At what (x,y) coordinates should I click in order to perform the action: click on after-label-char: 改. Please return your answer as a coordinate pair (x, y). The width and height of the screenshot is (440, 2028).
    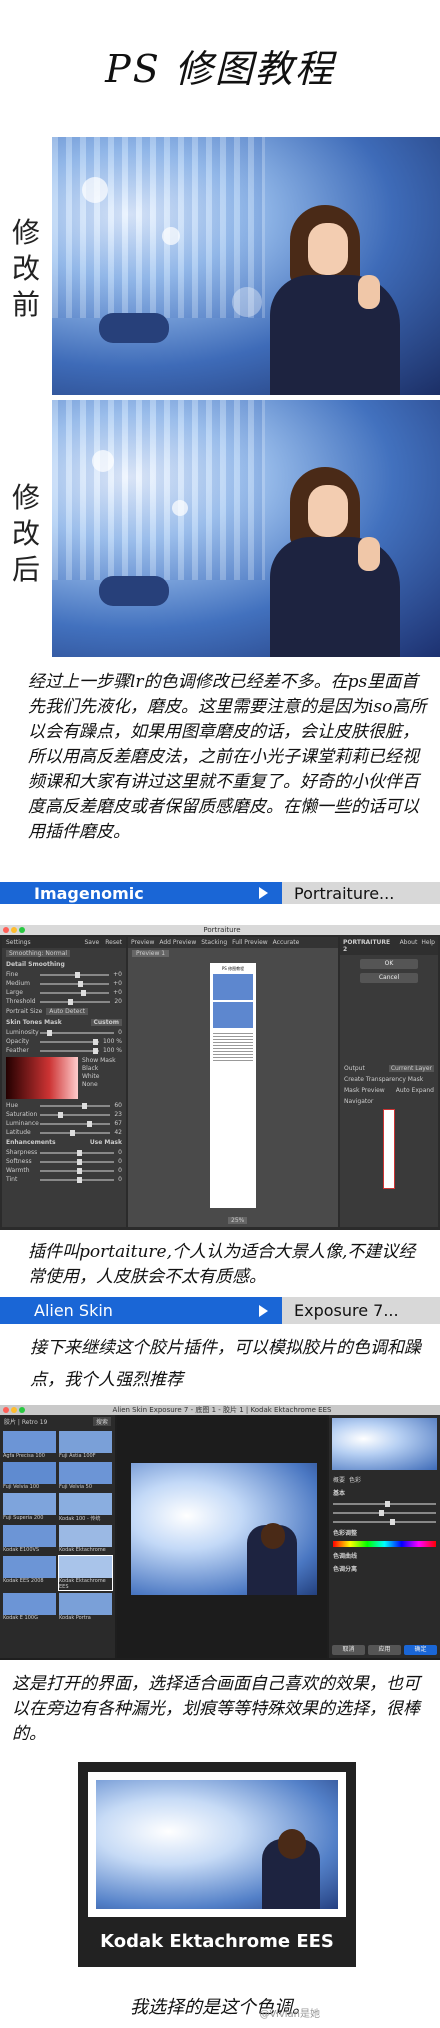
    Looking at the image, I should click on (25, 533).